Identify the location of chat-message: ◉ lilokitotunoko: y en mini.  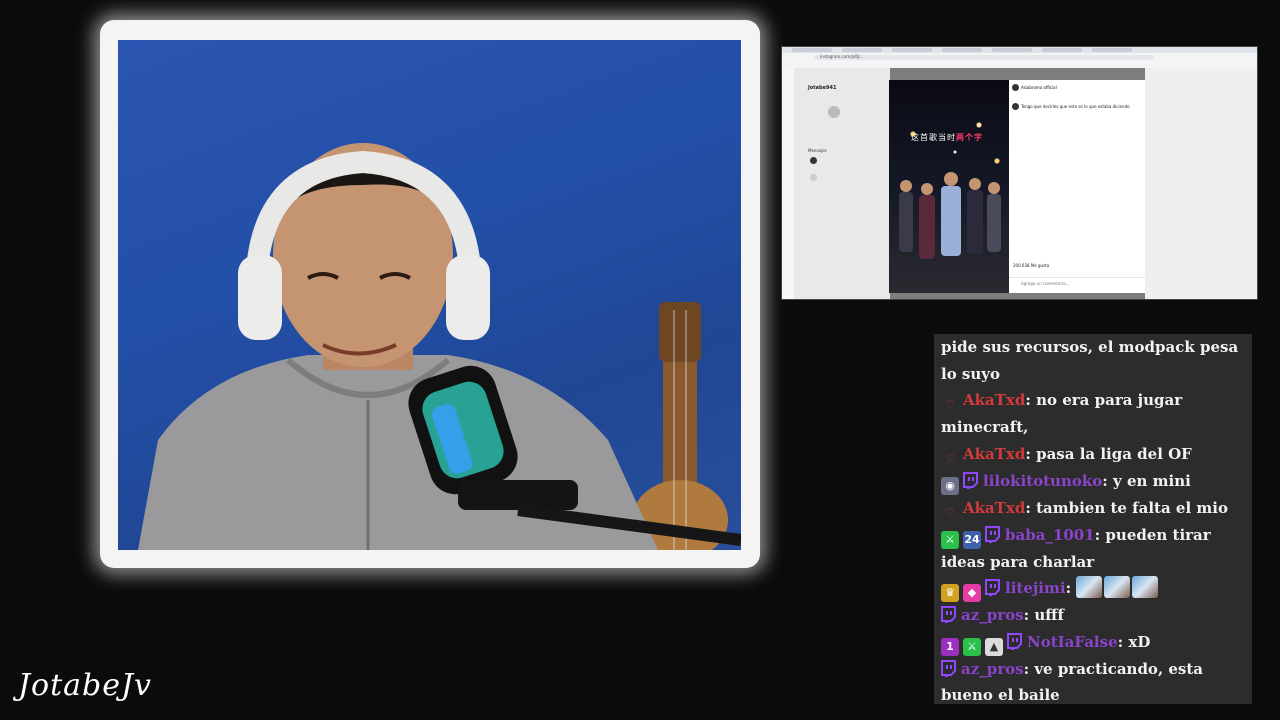
(1093, 481).